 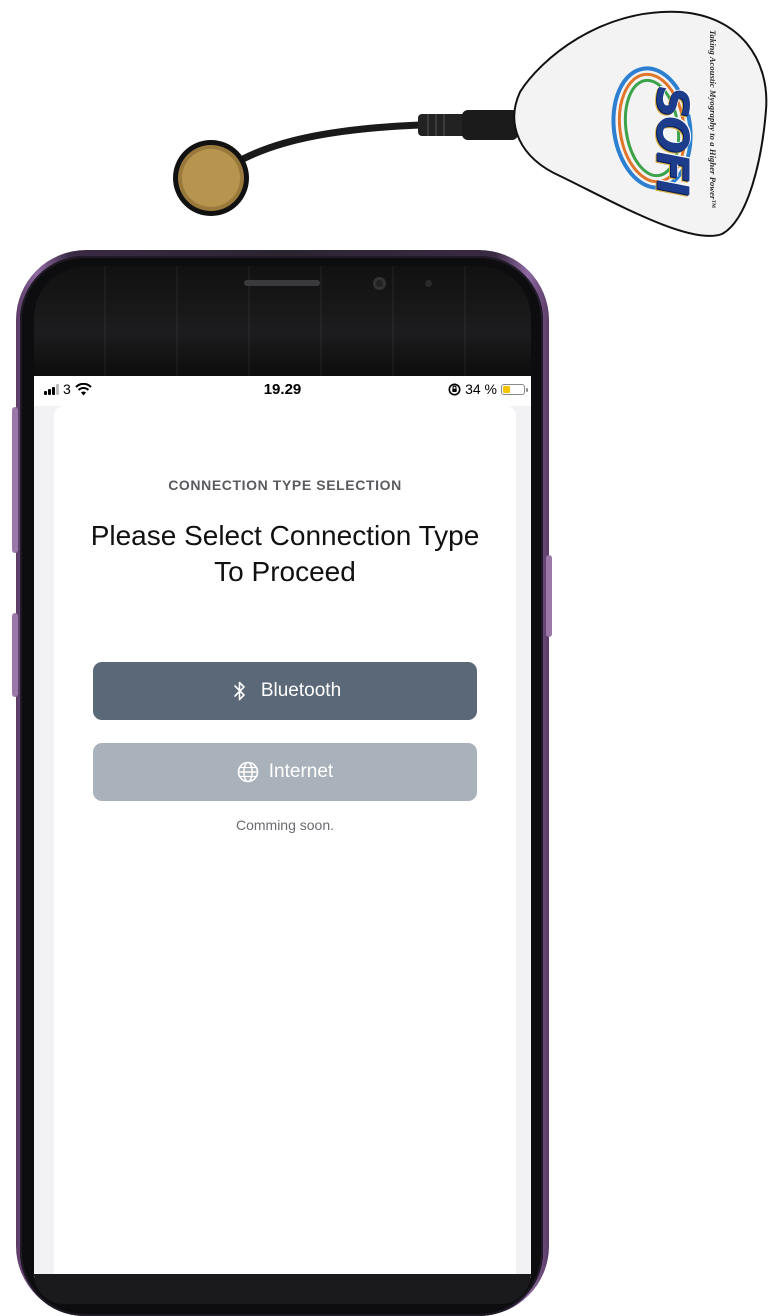 What do you see at coordinates (507, 389) in the screenshot?
I see `battery-level-fill` at bounding box center [507, 389].